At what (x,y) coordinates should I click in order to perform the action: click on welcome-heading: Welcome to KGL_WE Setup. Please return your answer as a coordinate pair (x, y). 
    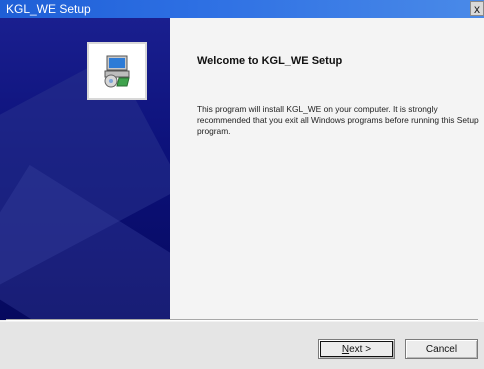
    Looking at the image, I should click on (270, 61).